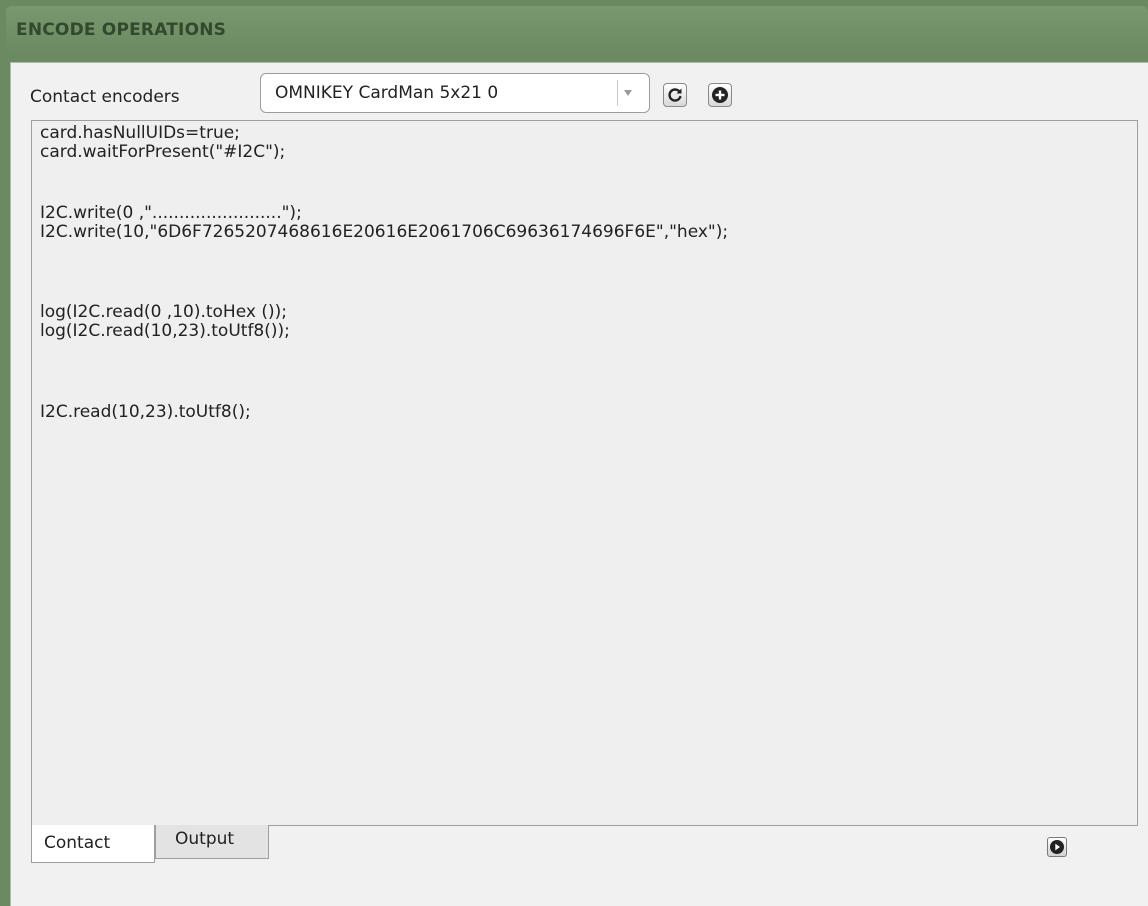 This screenshot has height=906, width=1148. What do you see at coordinates (387, 93) in the screenshot?
I see `encoder-select-value: OMNIKEY CardMan 5x21 0` at bounding box center [387, 93].